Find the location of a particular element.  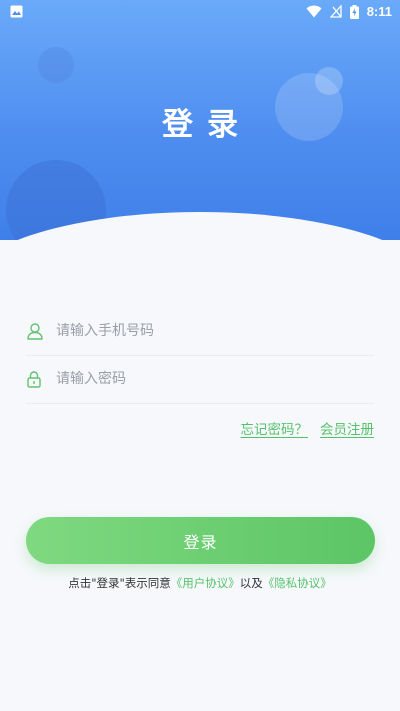

agreement-text: 点击"登录"表示同意《用户协议》以及《隐私协议》 is located at coordinates (200, 583).